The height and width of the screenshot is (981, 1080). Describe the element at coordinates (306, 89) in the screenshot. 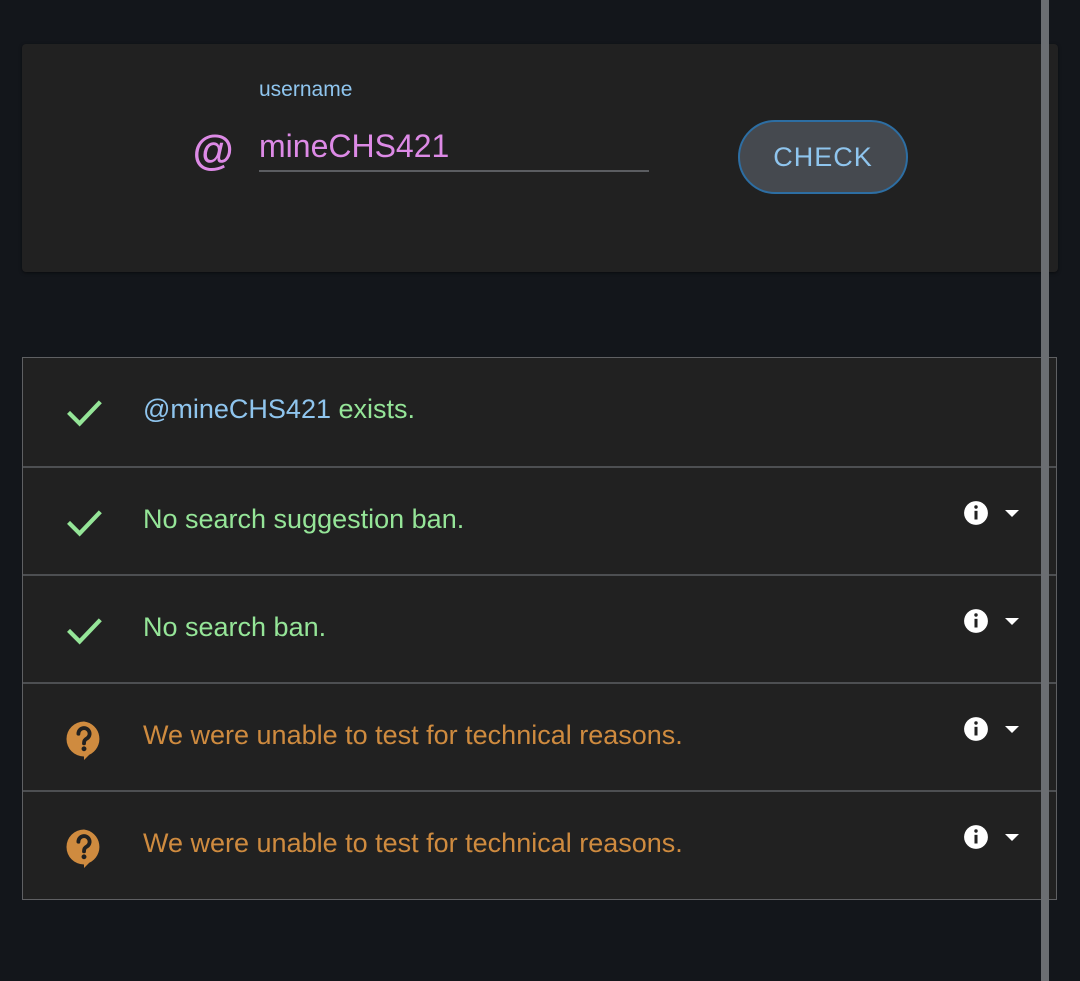

I see `username-label: username` at that location.